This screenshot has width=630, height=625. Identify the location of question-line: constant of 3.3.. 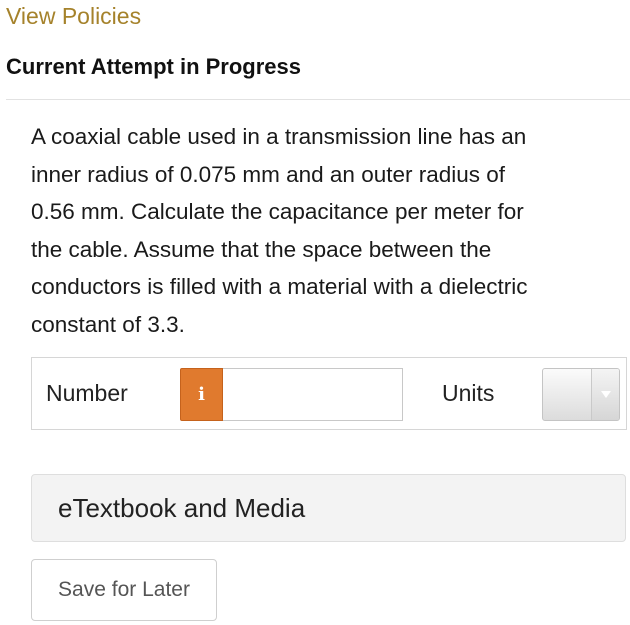
(108, 324).